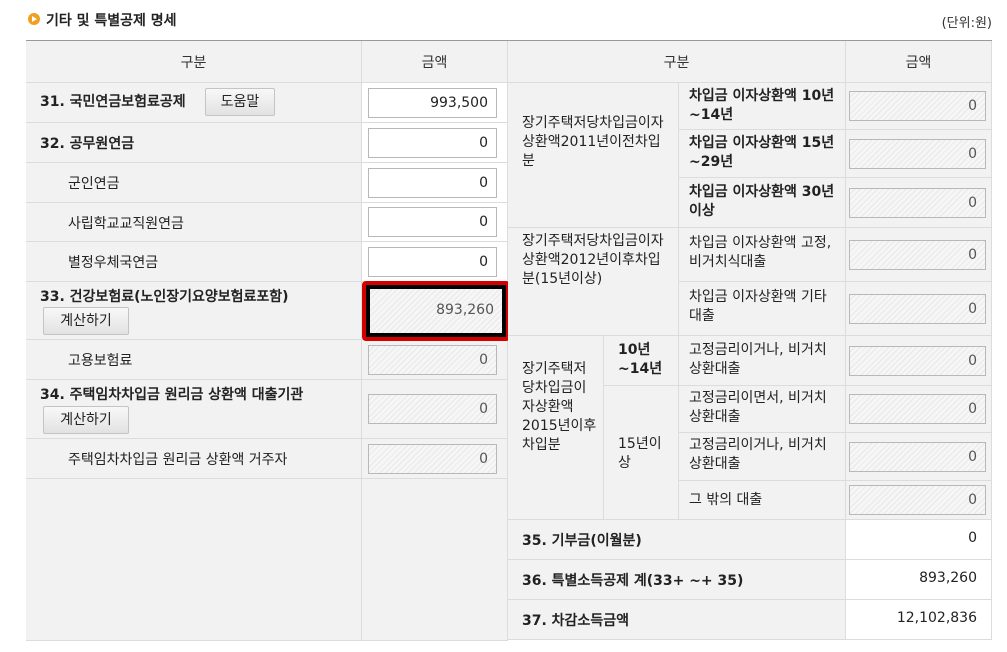 The height and width of the screenshot is (652, 1007). What do you see at coordinates (758, 454) in the screenshot?
I see `g2015-c-label: 고정금리이거나, 비거치상환대출` at bounding box center [758, 454].